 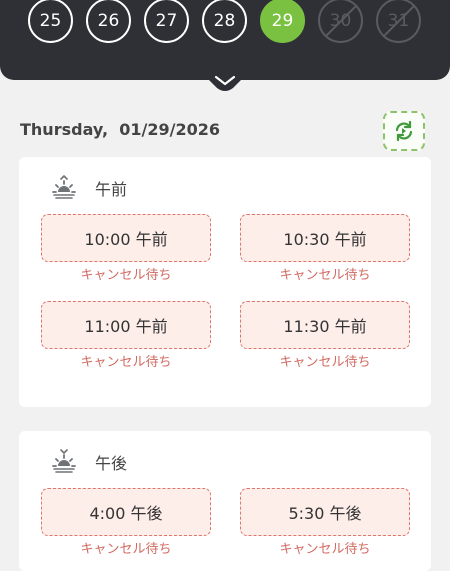 I want to click on selected-date-label: Thursday, 01/29/2026, so click(x=120, y=129).